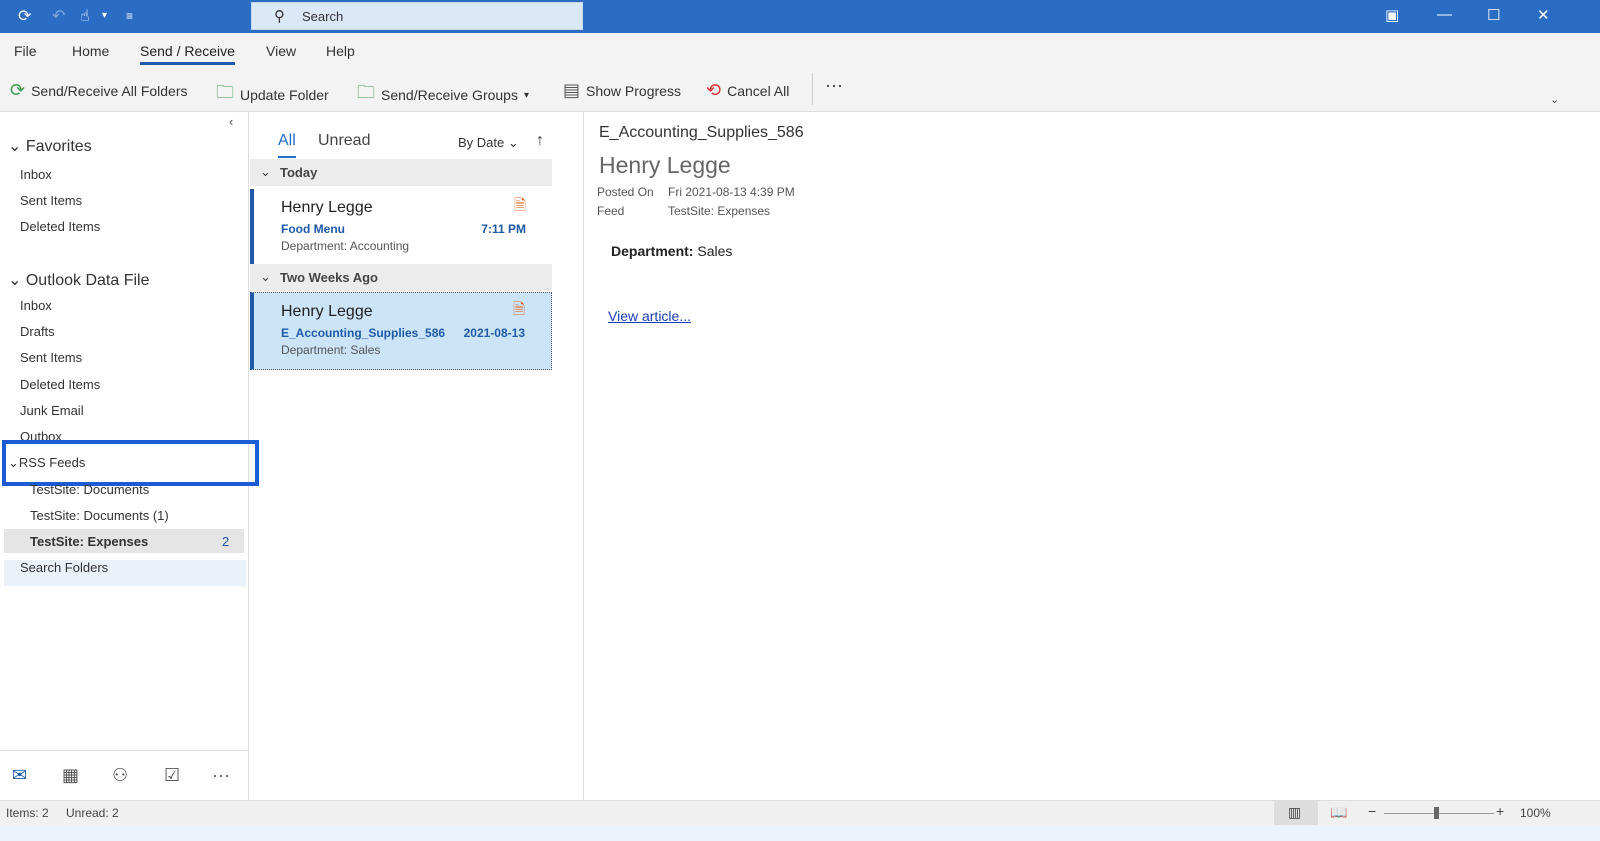 Image resolution: width=1600 pixels, height=841 pixels. What do you see at coordinates (481, 142) in the screenshot?
I see `label: By Date` at bounding box center [481, 142].